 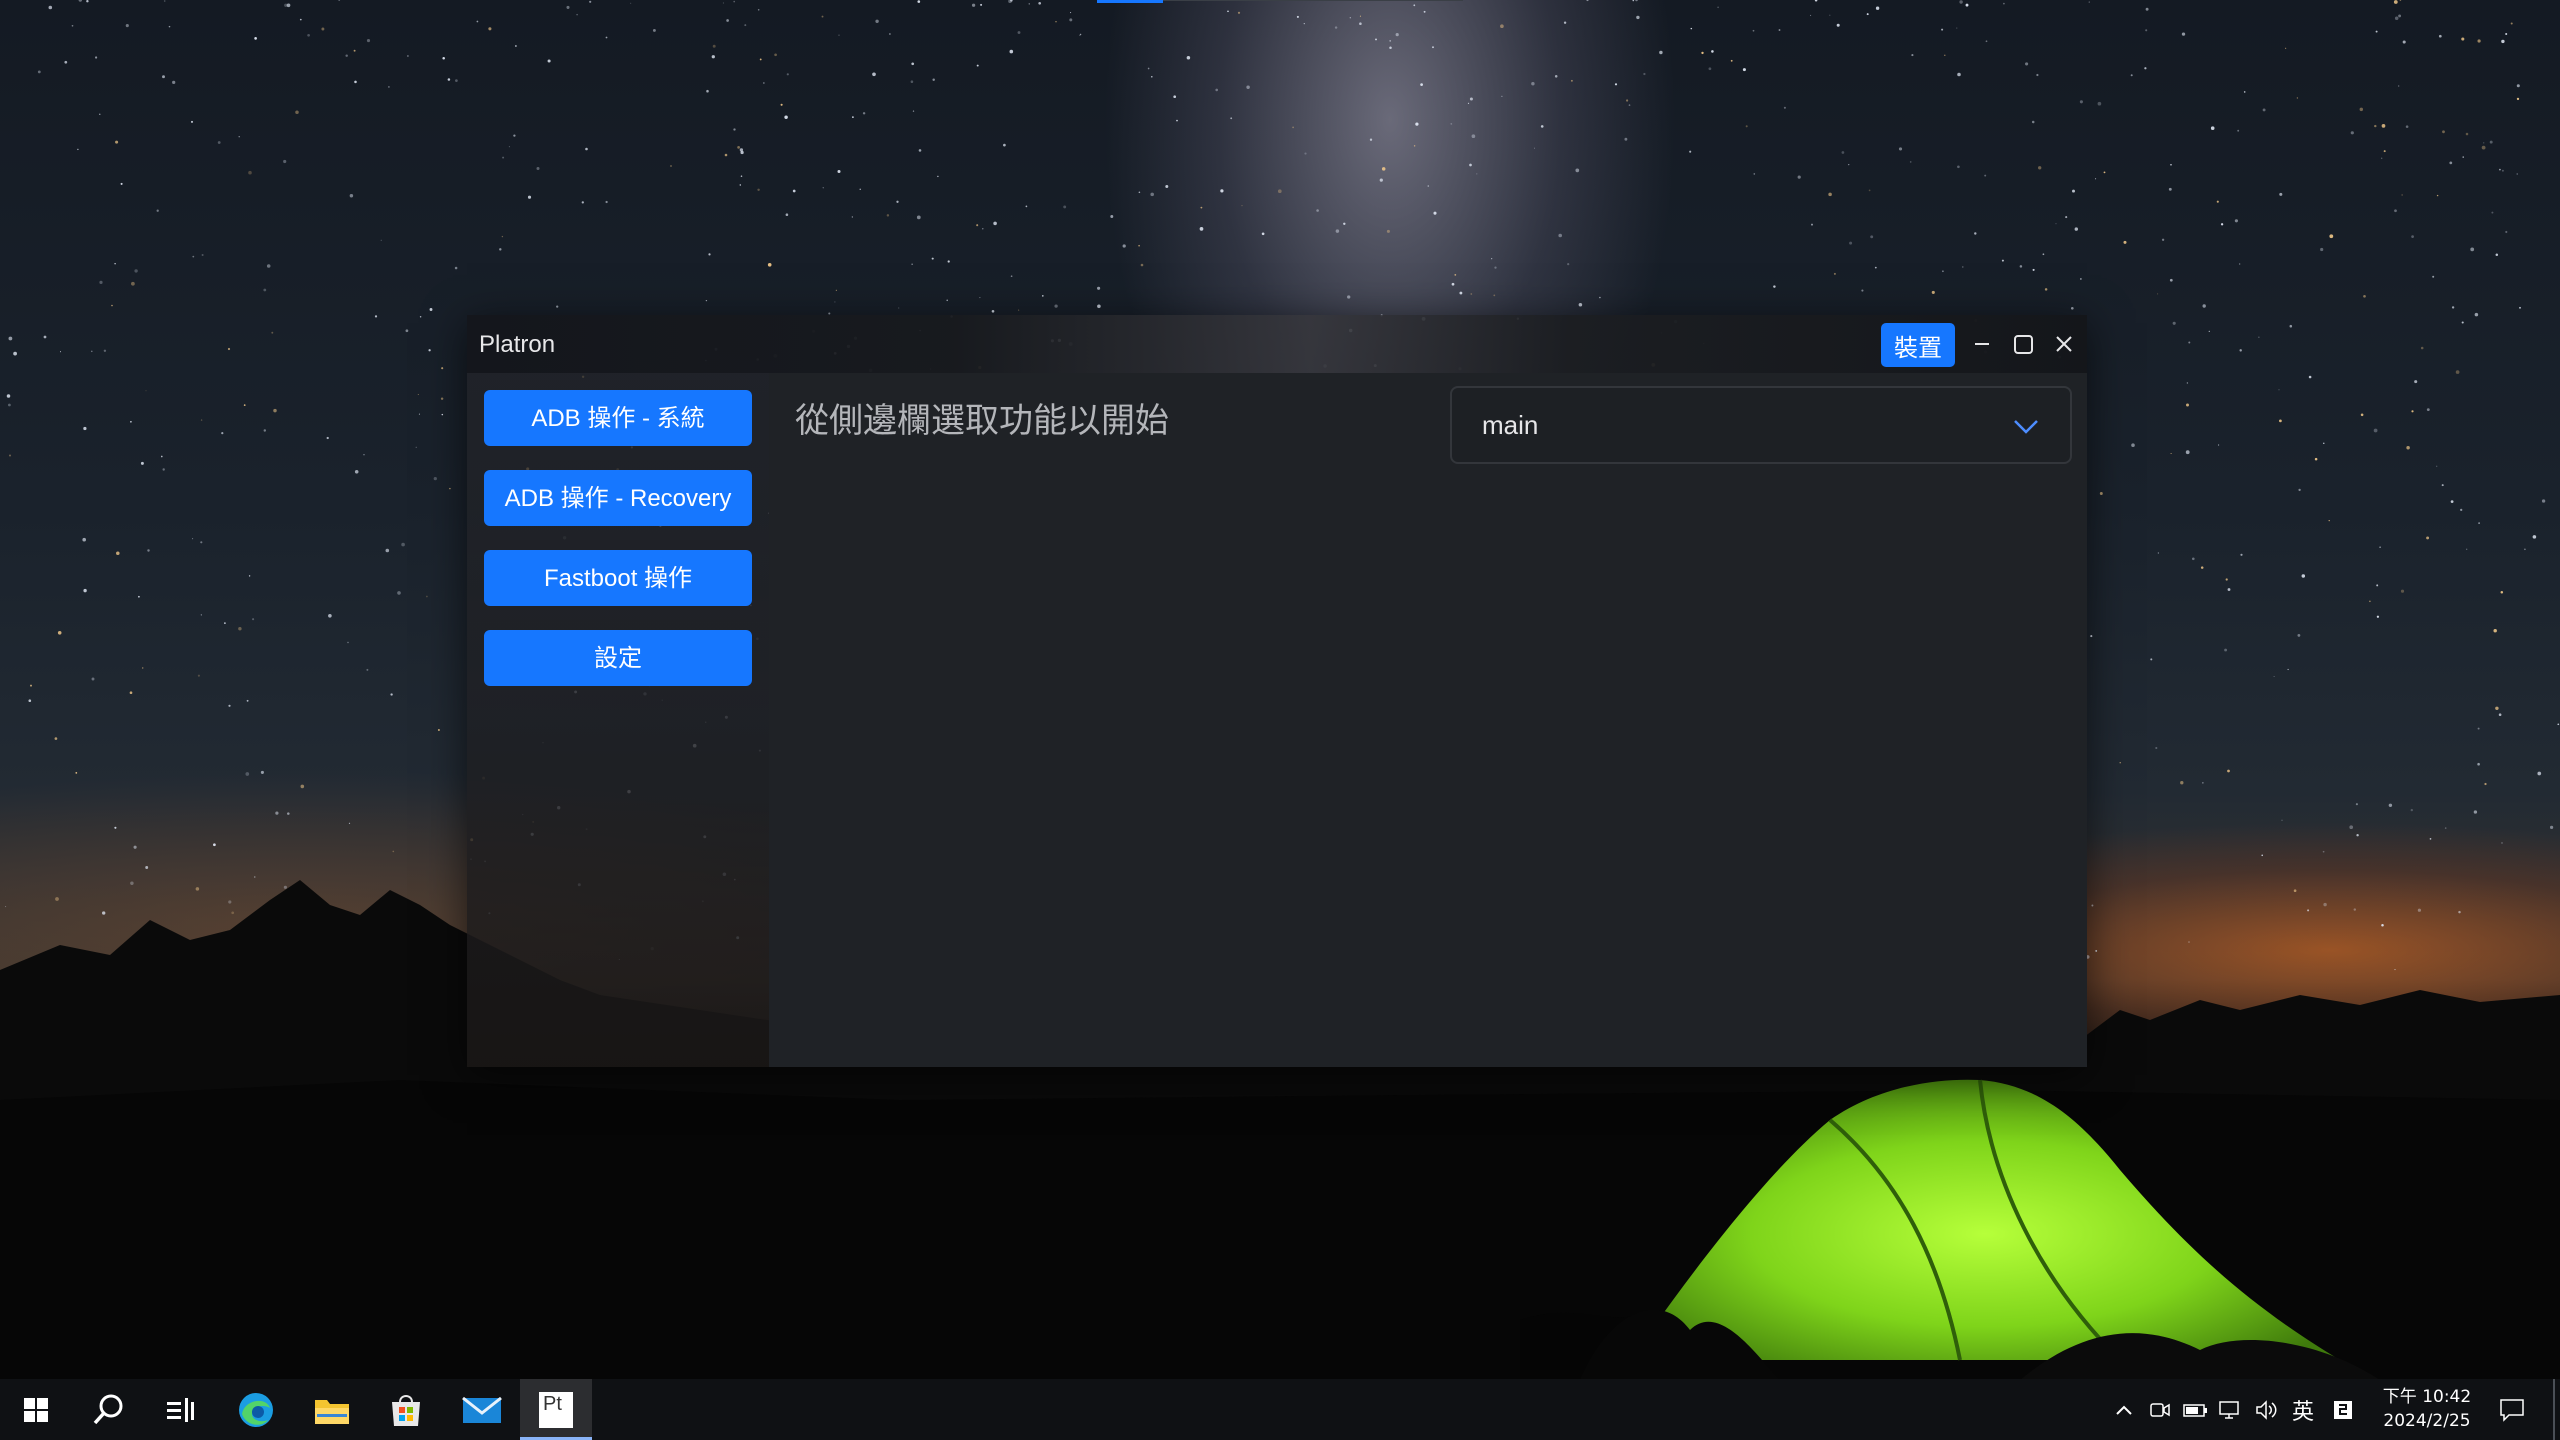 What do you see at coordinates (1918, 345) in the screenshot?
I see `device-button: 裝置` at bounding box center [1918, 345].